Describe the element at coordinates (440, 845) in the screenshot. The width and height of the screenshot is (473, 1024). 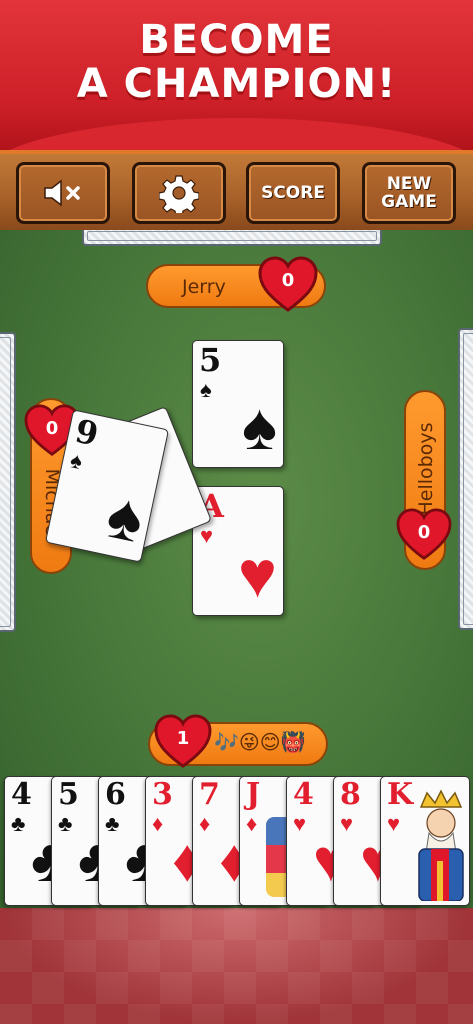
I see `king-face-art` at that location.